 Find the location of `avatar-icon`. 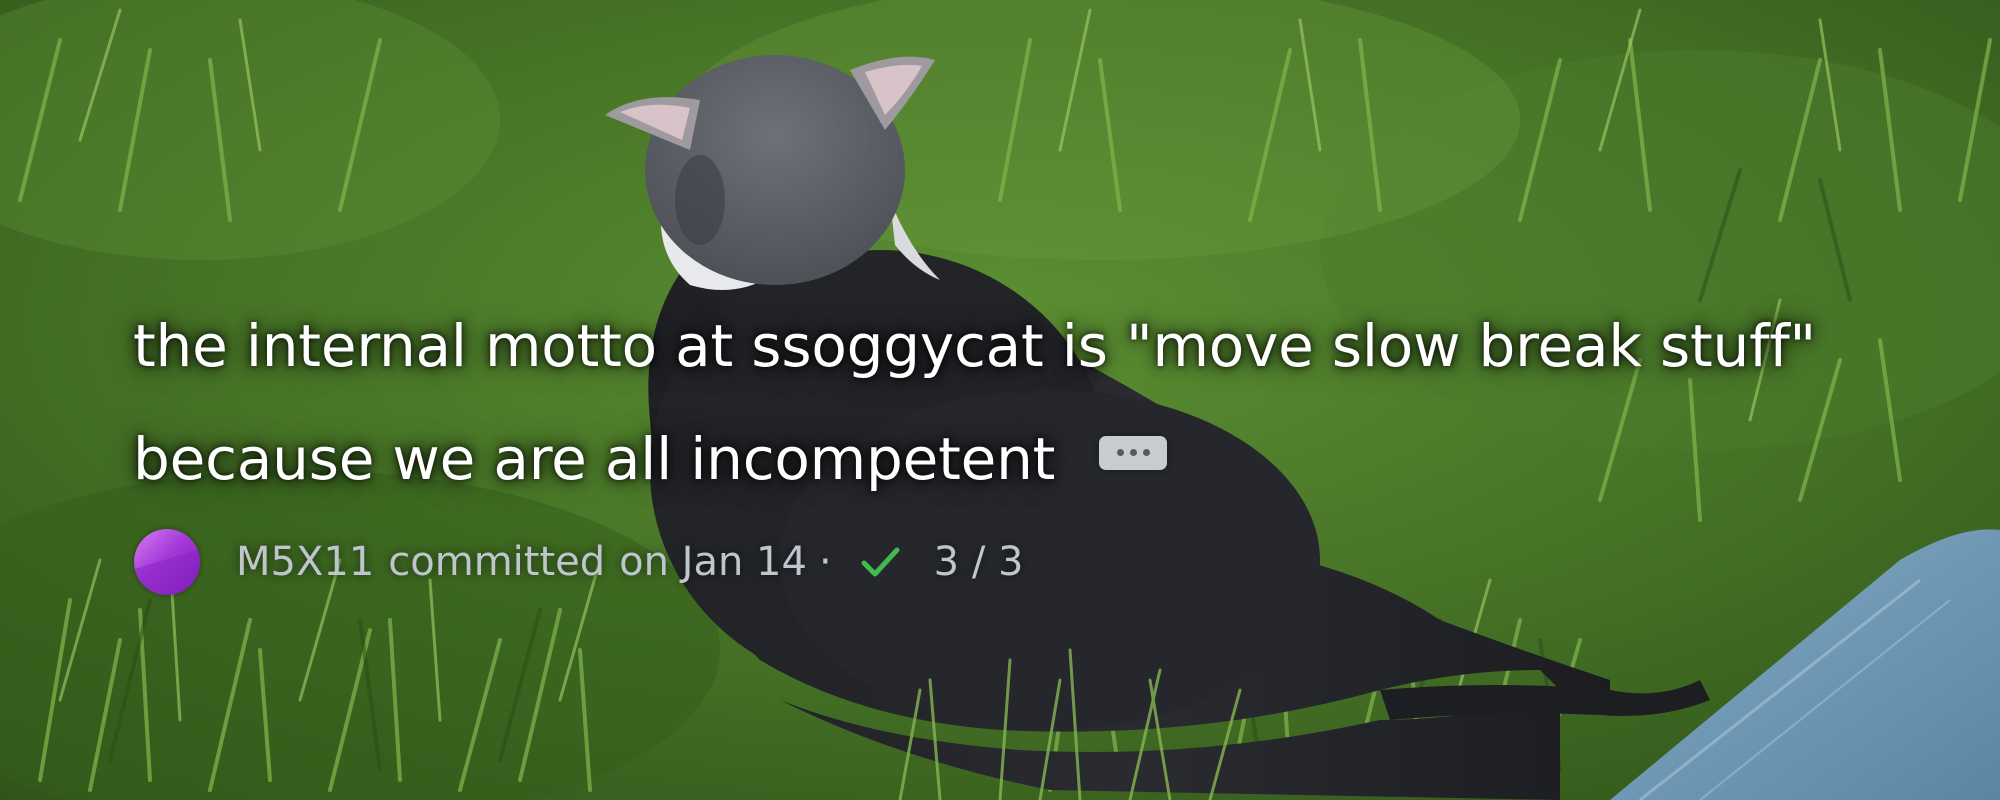

avatar-icon is located at coordinates (167, 572).